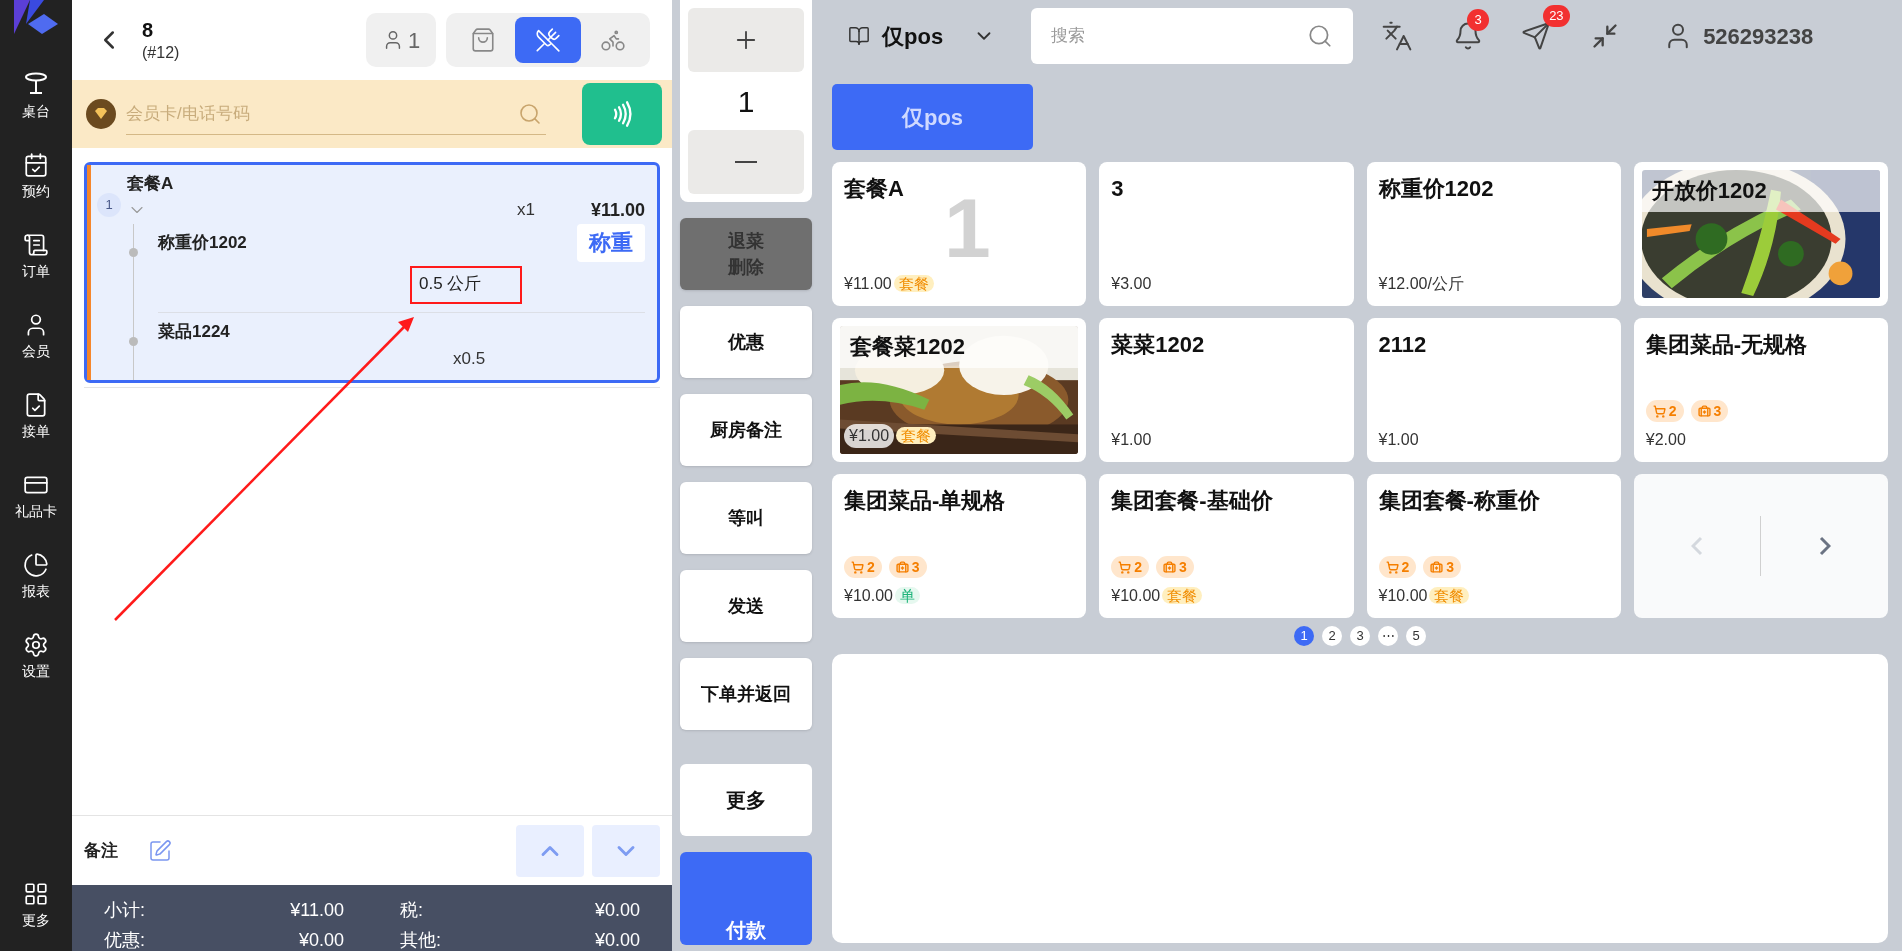 This screenshot has width=1902, height=951. I want to click on page-button: 3, so click(1360, 636).